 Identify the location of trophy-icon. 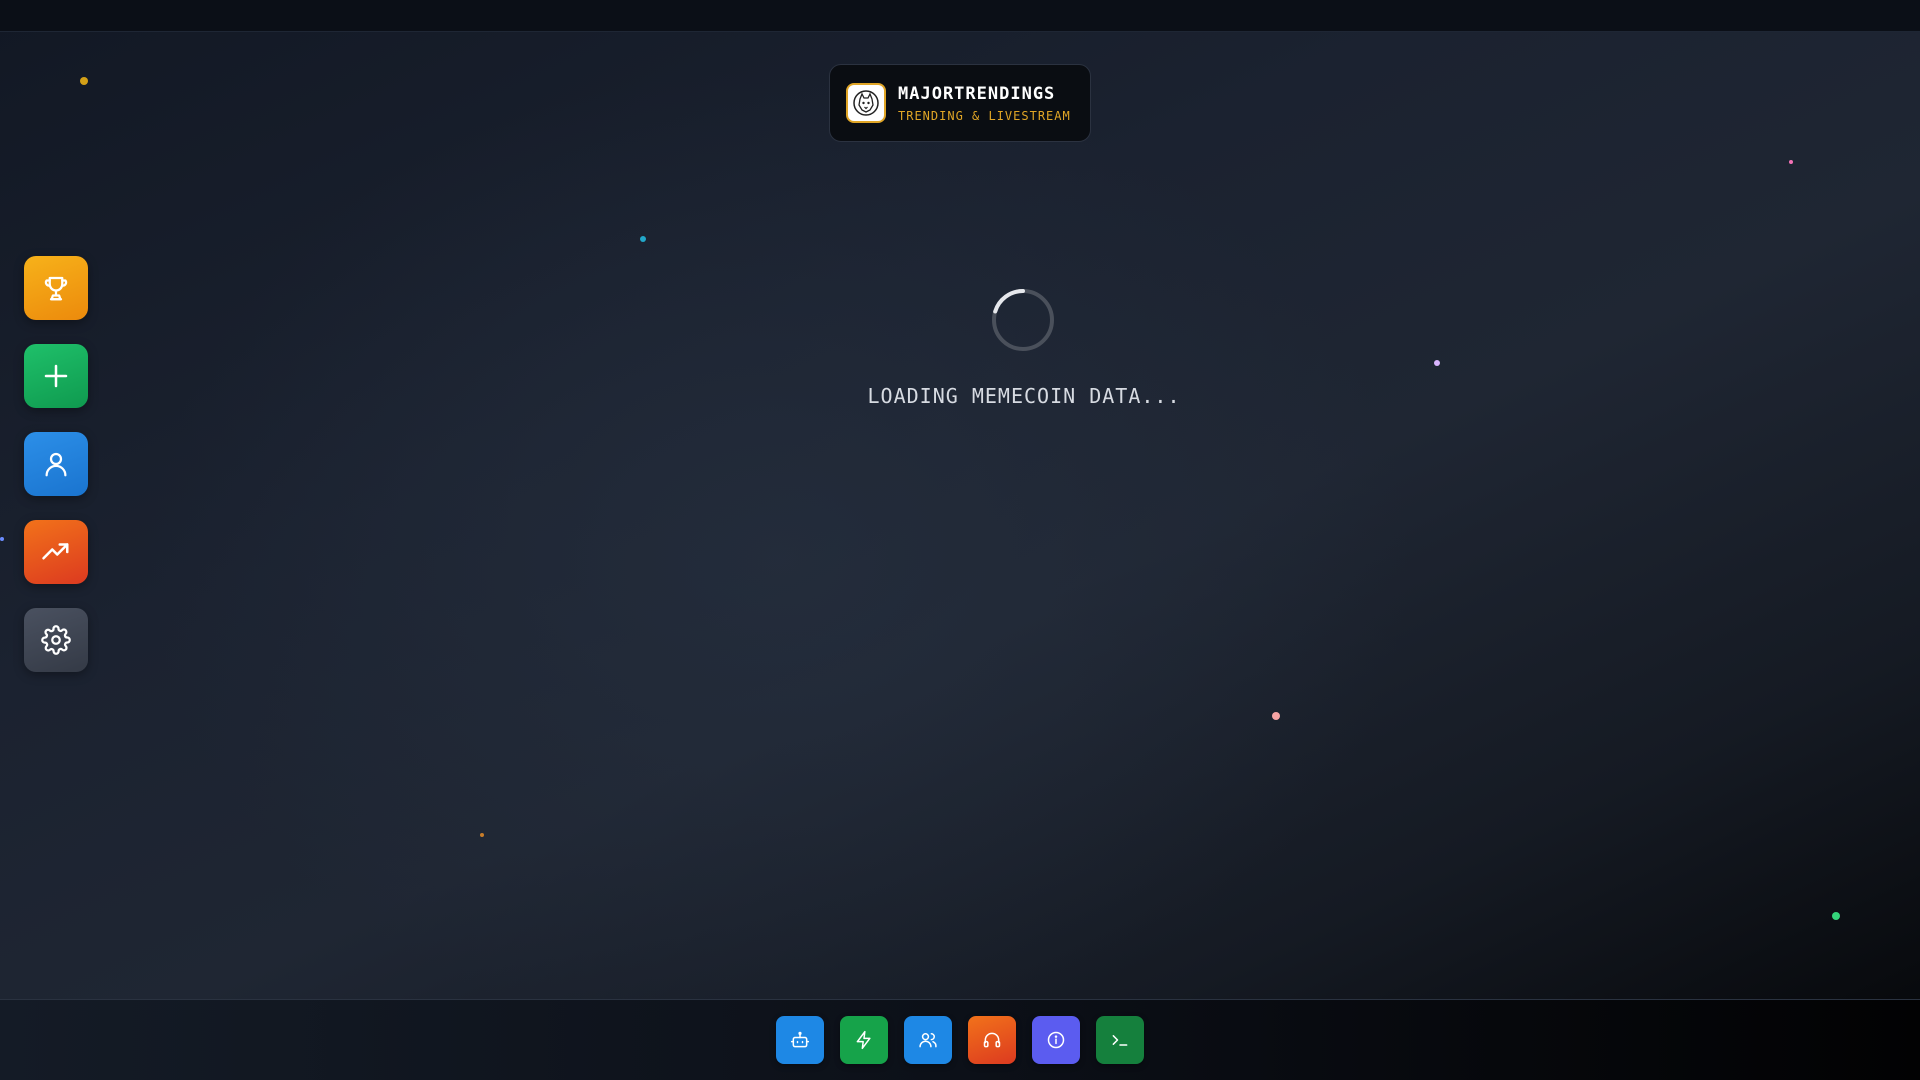
(56, 288).